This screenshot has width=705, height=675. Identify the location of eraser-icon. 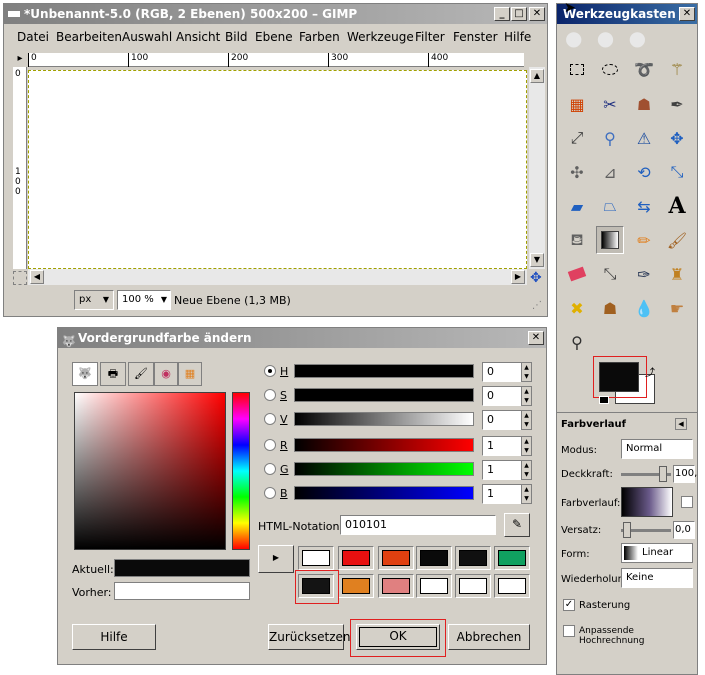
(577, 274).